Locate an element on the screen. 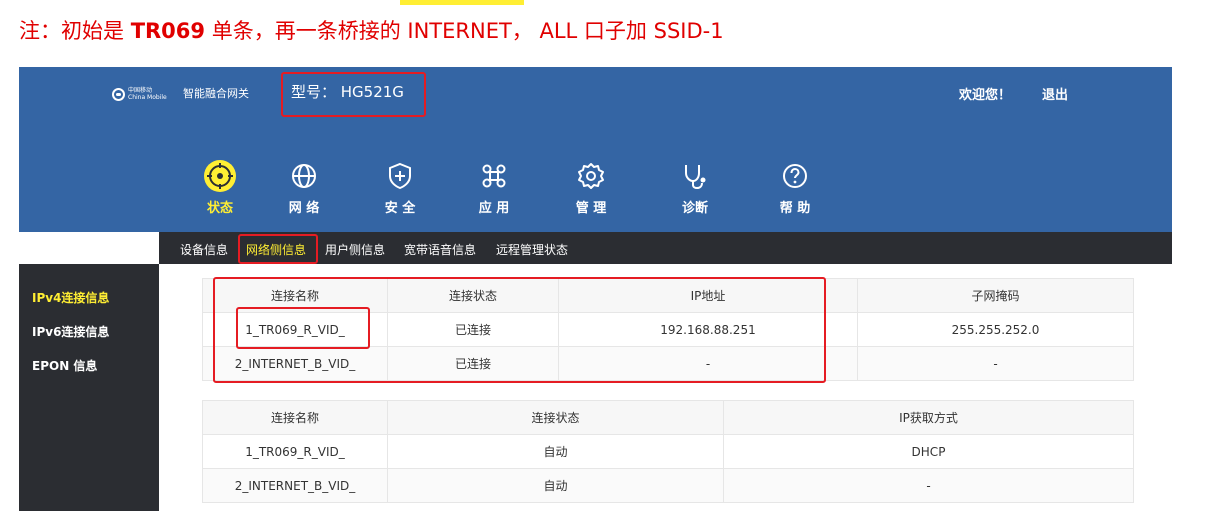 The height and width of the screenshot is (511, 1209). left-menu-epon-info: EPON 信息 is located at coordinates (64, 365).